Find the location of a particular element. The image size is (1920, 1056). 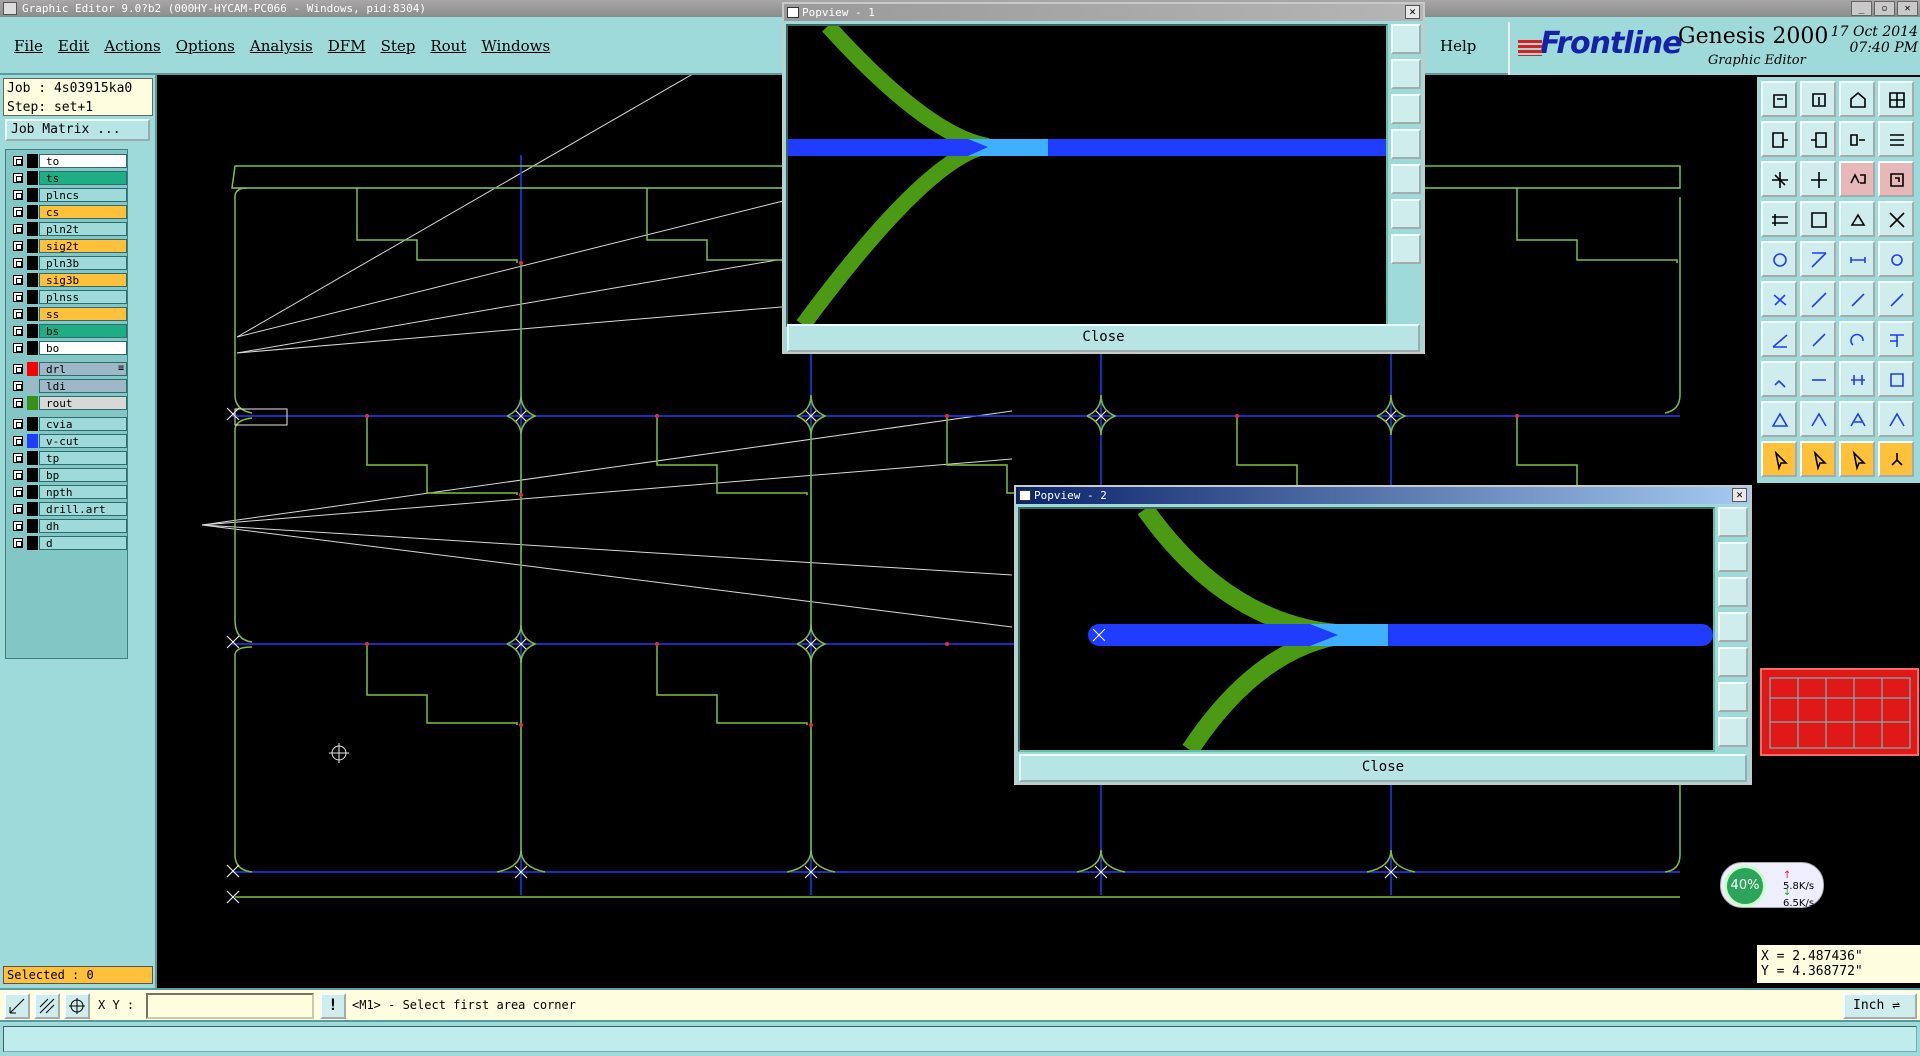

fit-tool-button is located at coordinates (1779, 179).